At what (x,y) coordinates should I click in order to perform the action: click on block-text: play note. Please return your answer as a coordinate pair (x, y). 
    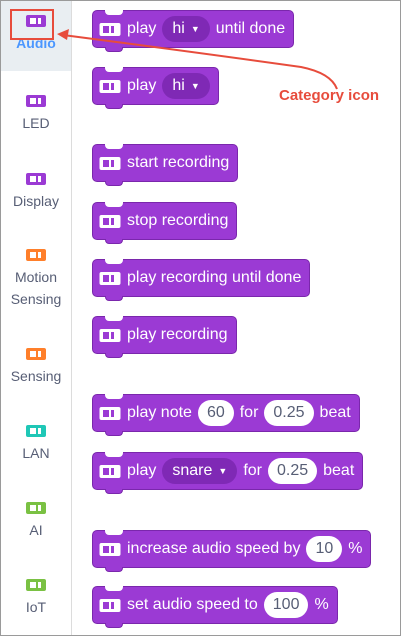
    Looking at the image, I should click on (159, 412).